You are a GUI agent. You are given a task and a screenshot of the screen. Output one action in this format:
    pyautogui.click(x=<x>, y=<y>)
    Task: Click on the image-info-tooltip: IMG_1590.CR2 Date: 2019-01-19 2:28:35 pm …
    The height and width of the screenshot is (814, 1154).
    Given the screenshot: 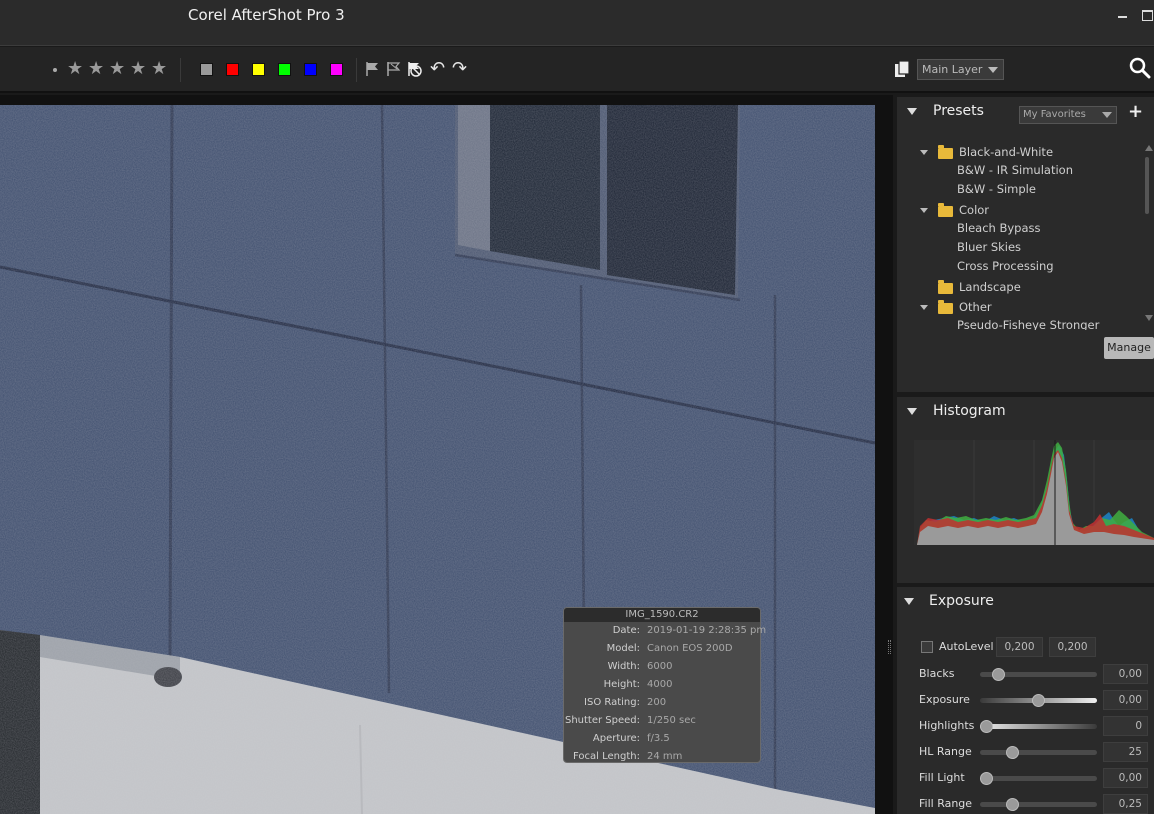 What is the action you would take?
    pyautogui.click(x=664, y=686)
    